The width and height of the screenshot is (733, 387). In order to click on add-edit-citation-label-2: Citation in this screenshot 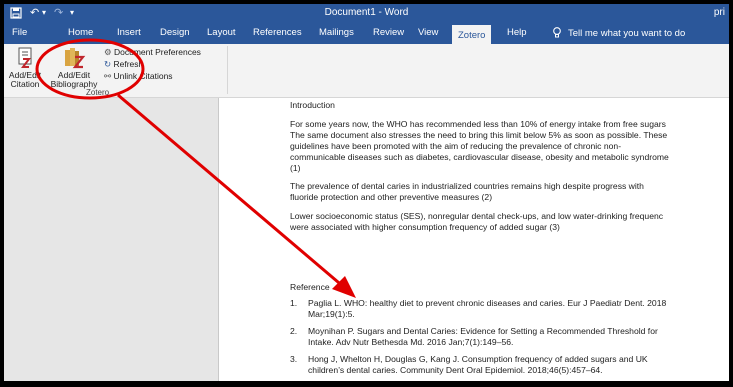, I will do `click(25, 84)`.